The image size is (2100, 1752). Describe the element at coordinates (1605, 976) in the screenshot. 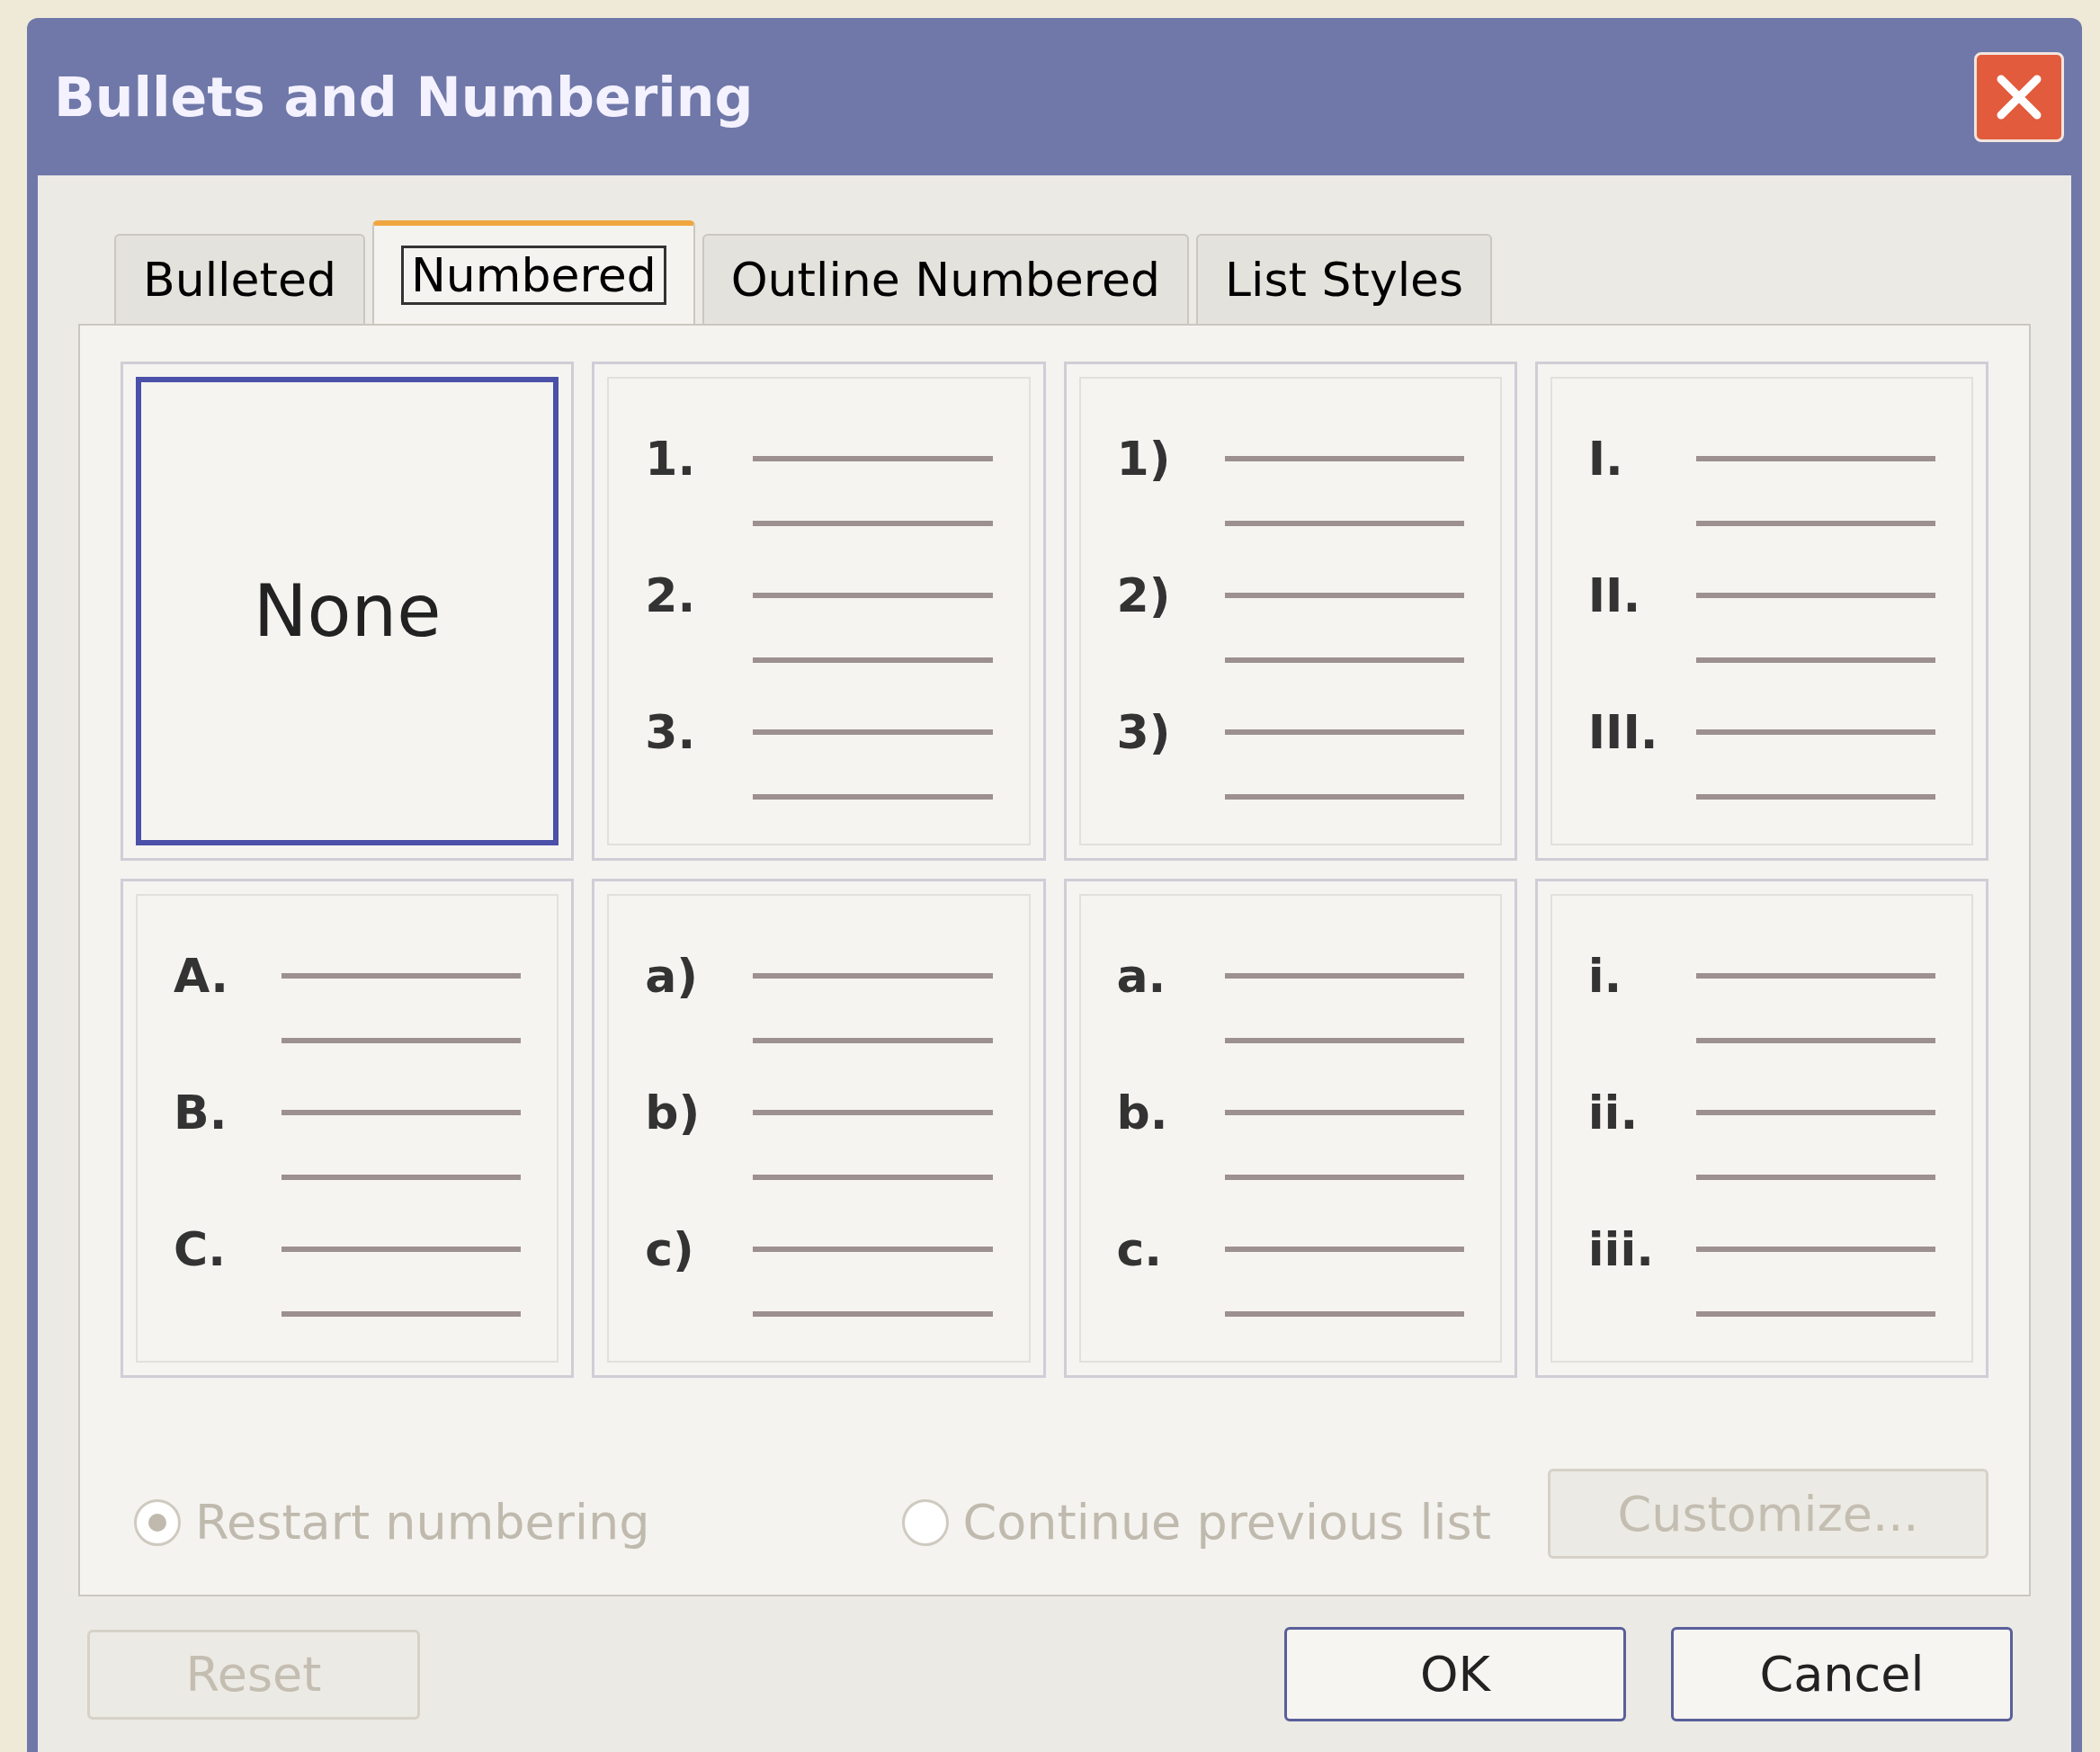

I see `list-marker: i.` at that location.